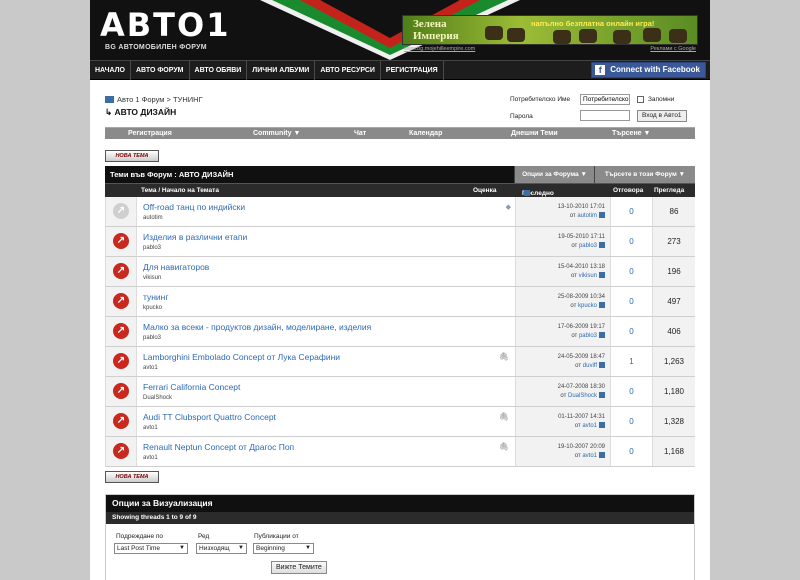  Describe the element at coordinates (150, 134) in the screenshot. I see `subnav-register: Регистрация` at that location.